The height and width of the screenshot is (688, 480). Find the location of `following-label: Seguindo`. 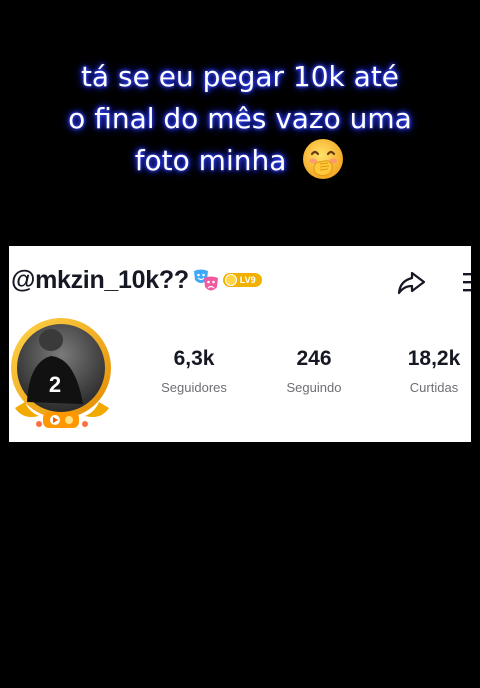

following-label: Seguindo is located at coordinates (314, 387).